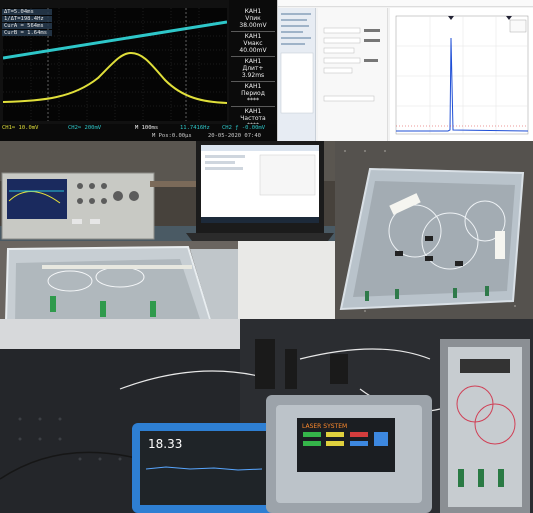  I want to click on spectrum-chart, so click(462, 75).